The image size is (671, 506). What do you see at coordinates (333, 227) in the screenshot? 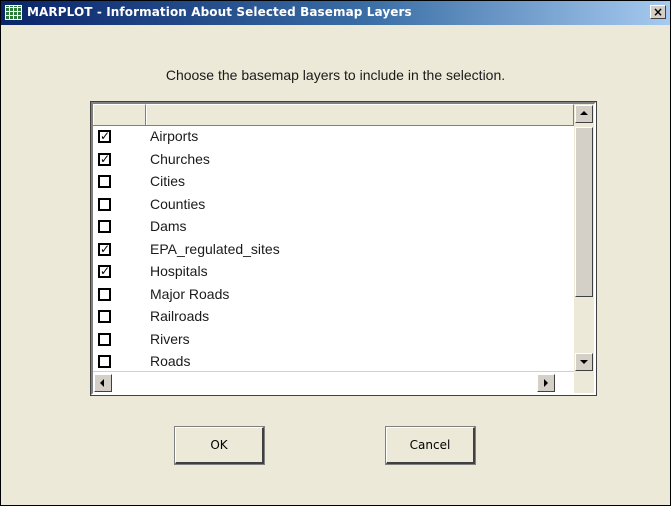
I see `list-item: Dams` at bounding box center [333, 227].